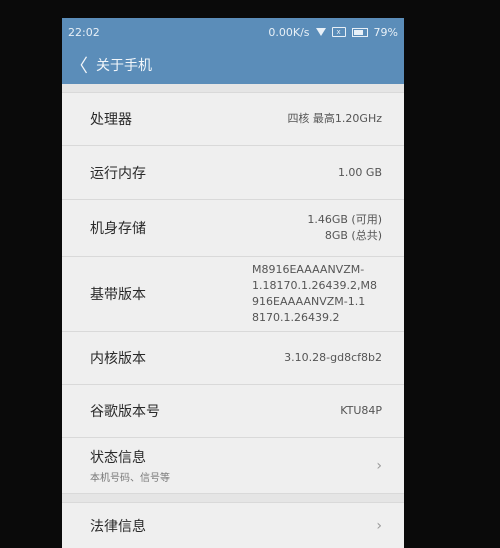 The width and height of the screenshot is (500, 548). What do you see at coordinates (308, 269) in the screenshot?
I see `baseband-line: M8916EAAAANVZM-` at bounding box center [308, 269].